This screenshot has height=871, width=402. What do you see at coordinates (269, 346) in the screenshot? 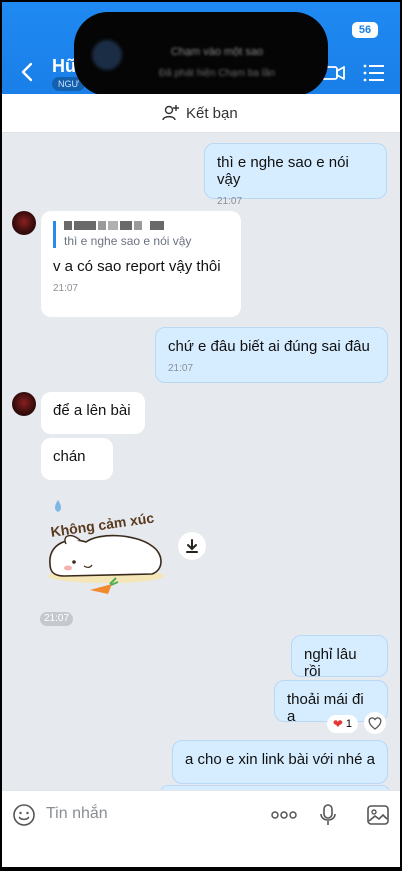
I see `message-text: chứ e đâu biết ai đúng sai đâu` at bounding box center [269, 346].